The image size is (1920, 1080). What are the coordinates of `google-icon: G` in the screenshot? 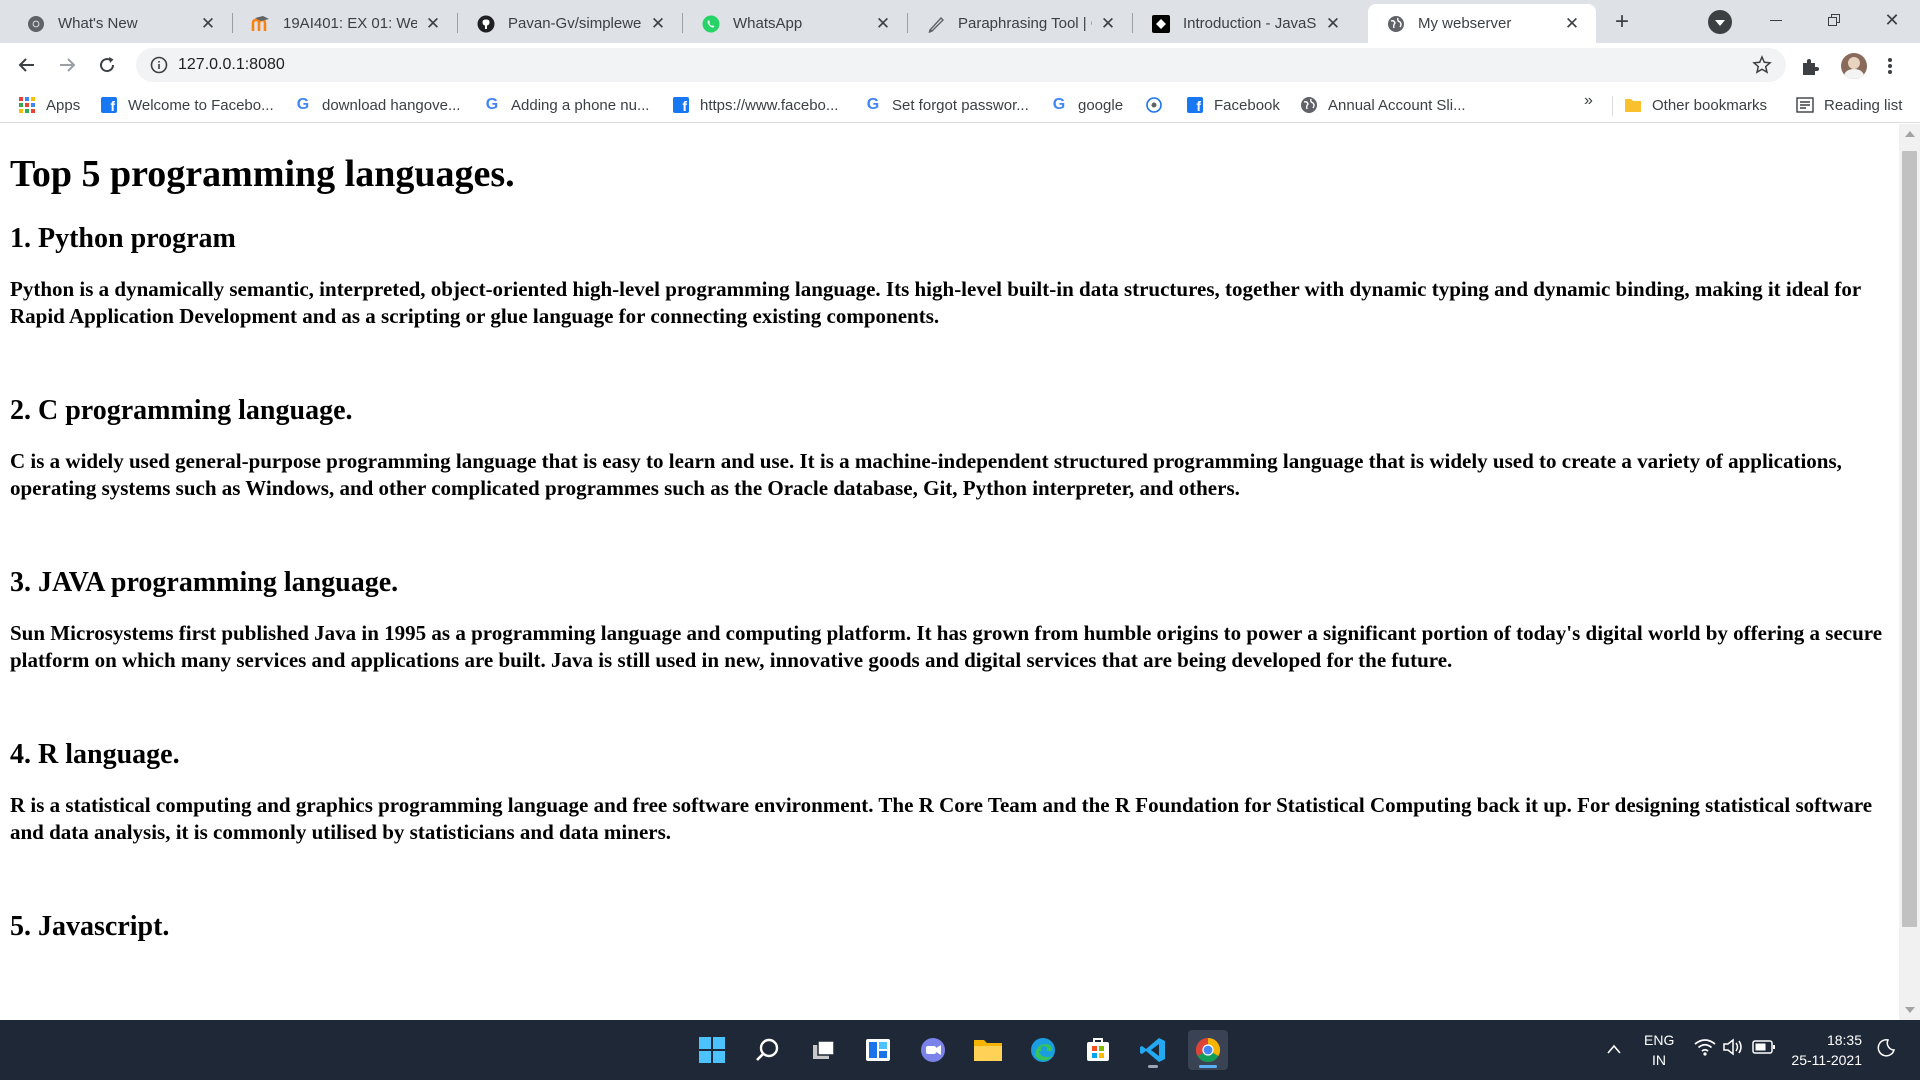 It's located at (492, 104).